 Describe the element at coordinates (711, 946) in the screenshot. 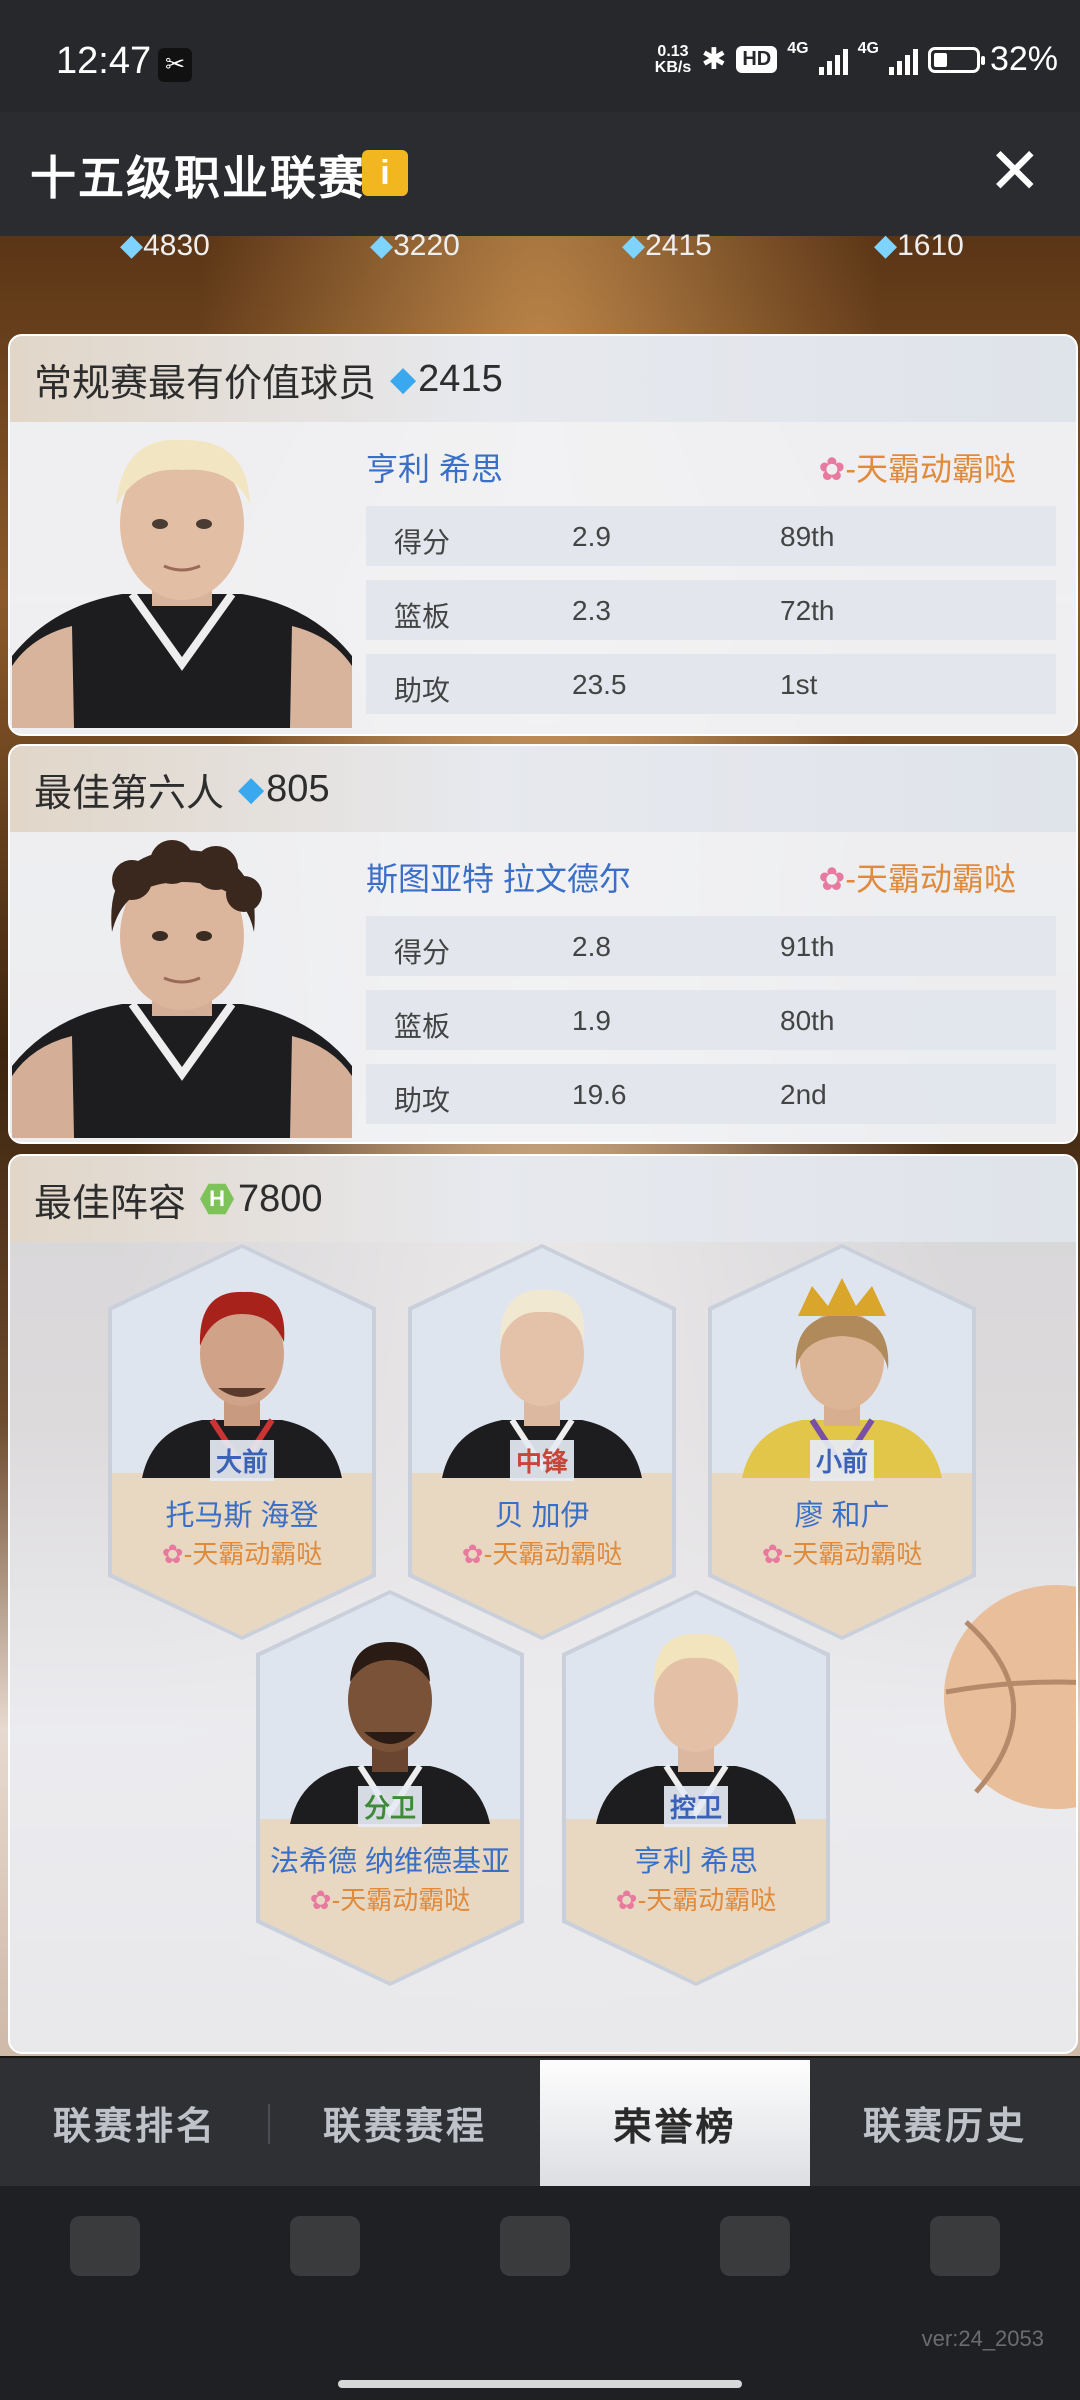

I see `stat-row: 得分 2.8 91th` at that location.